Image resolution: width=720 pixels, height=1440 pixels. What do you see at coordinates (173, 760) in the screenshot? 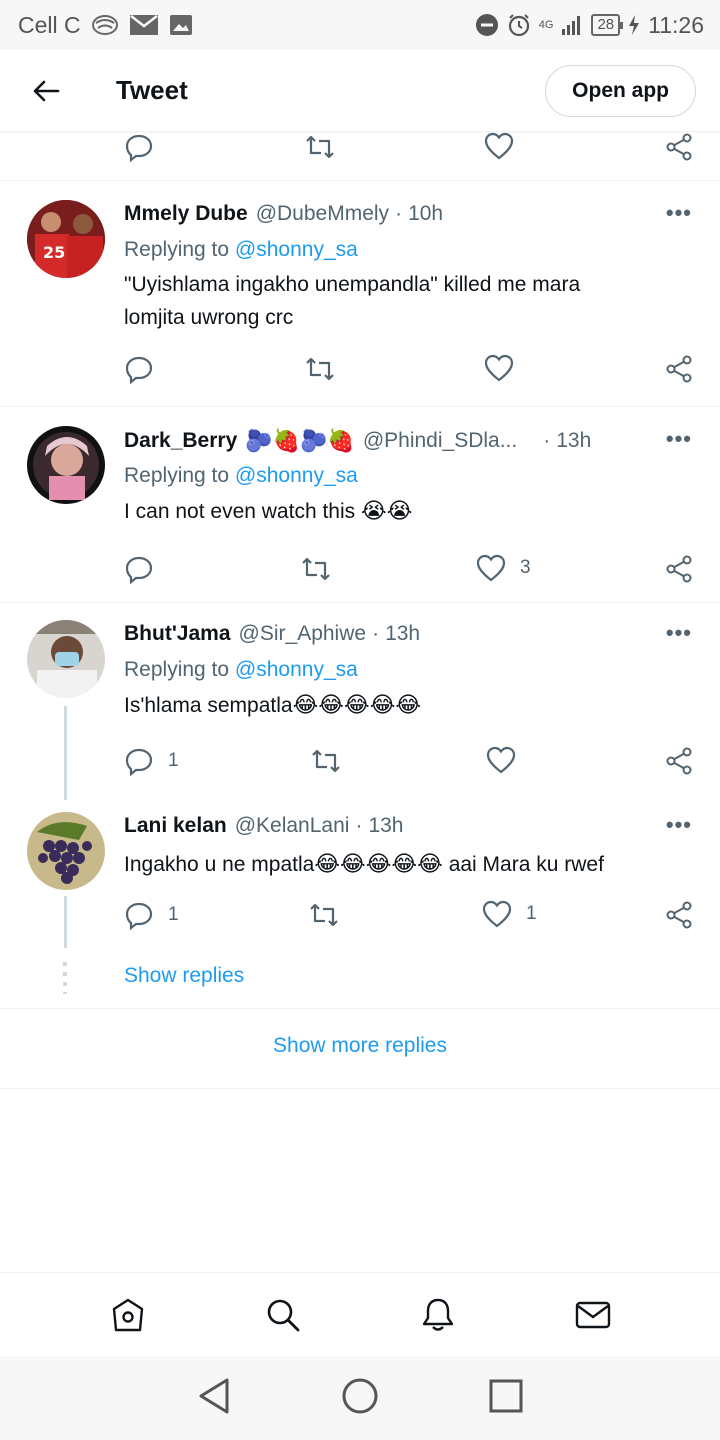
I see `reply-count: 1` at bounding box center [173, 760].